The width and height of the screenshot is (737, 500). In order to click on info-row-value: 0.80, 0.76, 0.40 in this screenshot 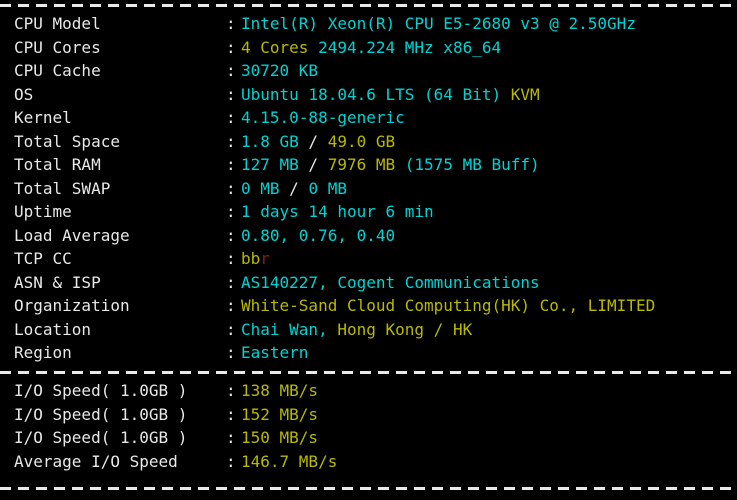, I will do `click(318, 235)`.